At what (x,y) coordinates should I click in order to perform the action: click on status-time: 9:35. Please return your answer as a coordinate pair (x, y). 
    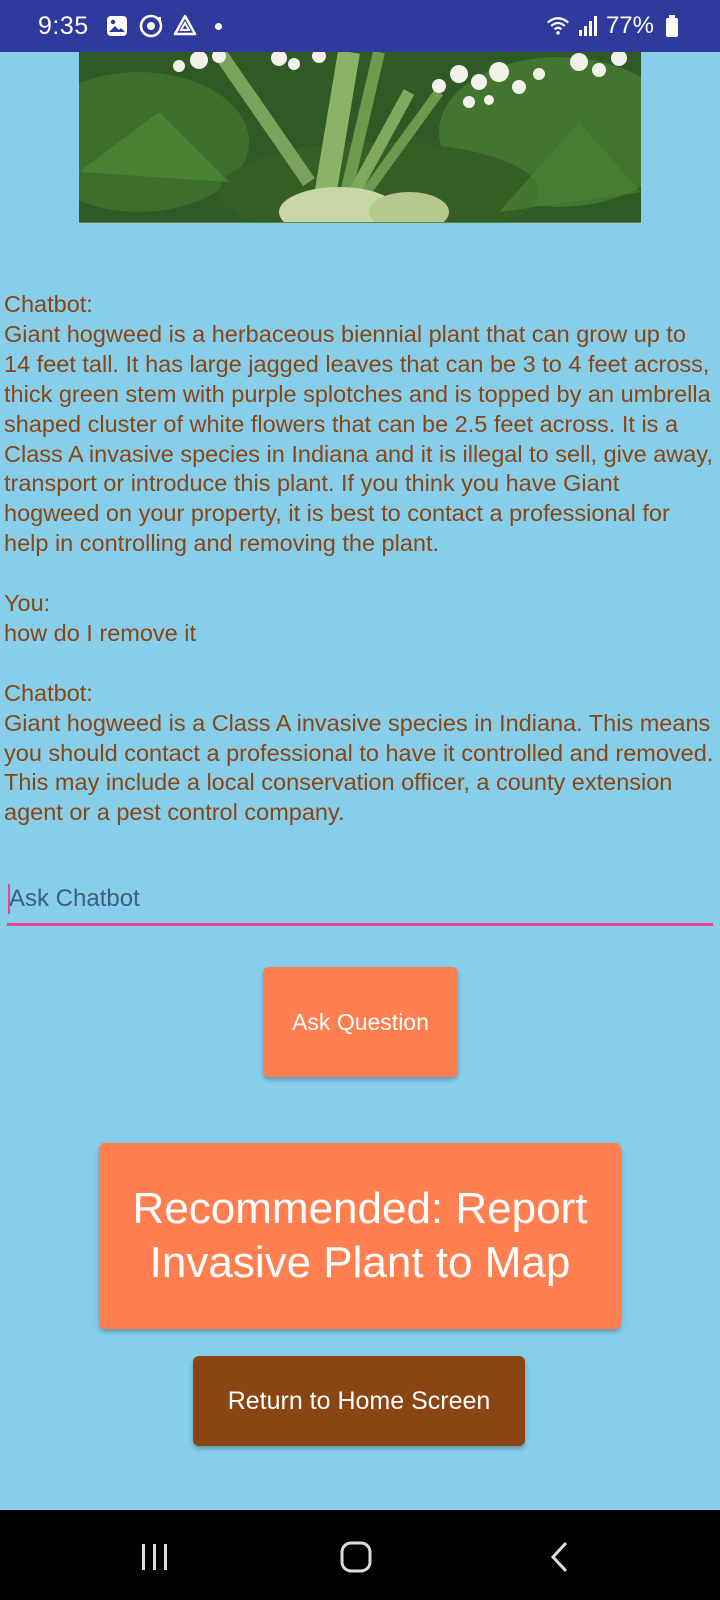
    Looking at the image, I should click on (63, 25).